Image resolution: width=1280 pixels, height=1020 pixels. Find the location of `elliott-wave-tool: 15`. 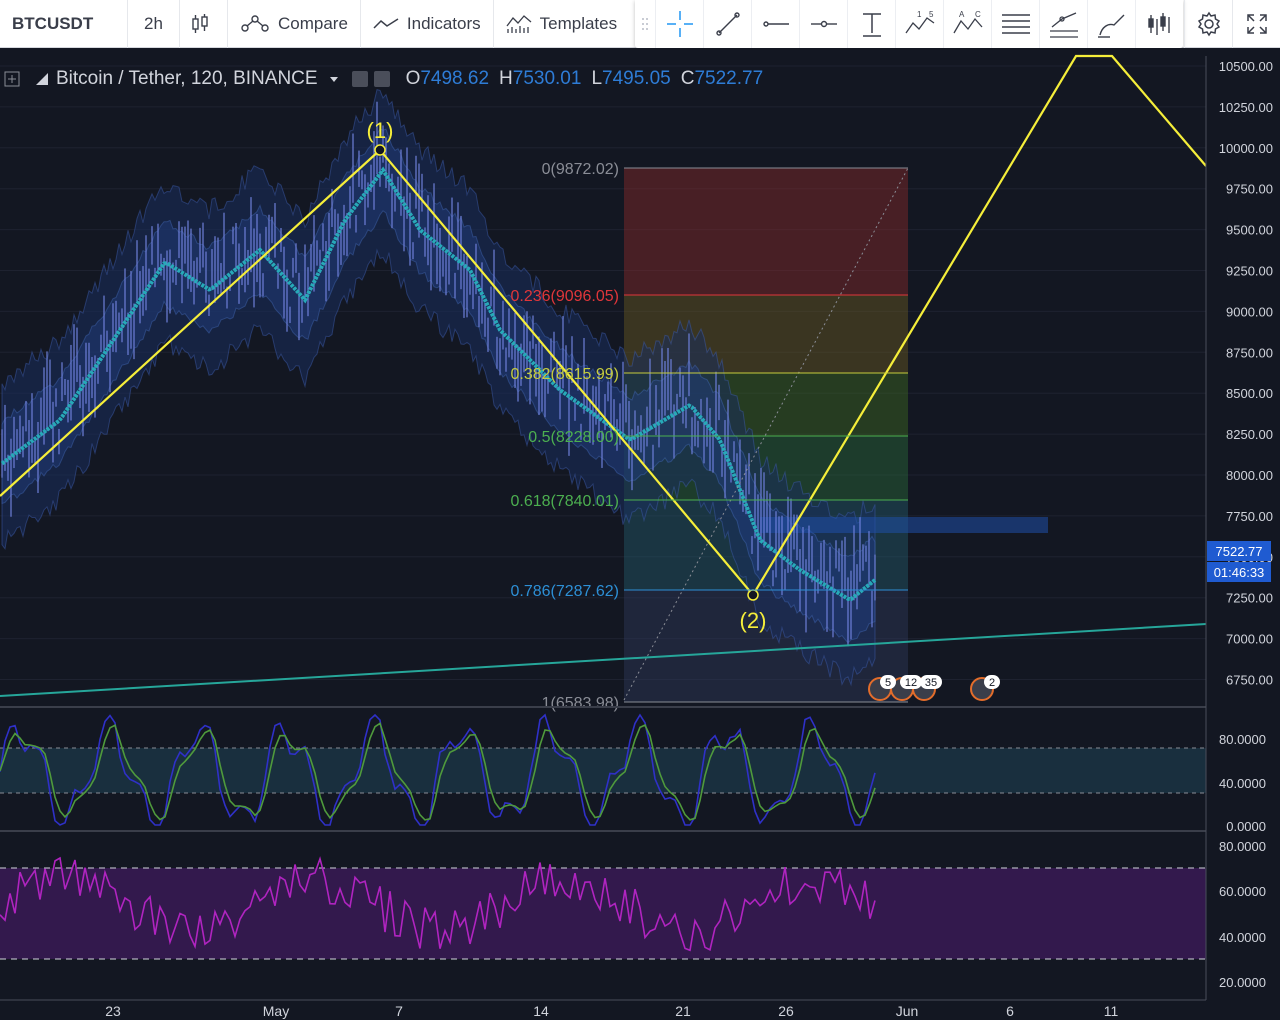

elliott-wave-tool: 15 is located at coordinates (919, 24).